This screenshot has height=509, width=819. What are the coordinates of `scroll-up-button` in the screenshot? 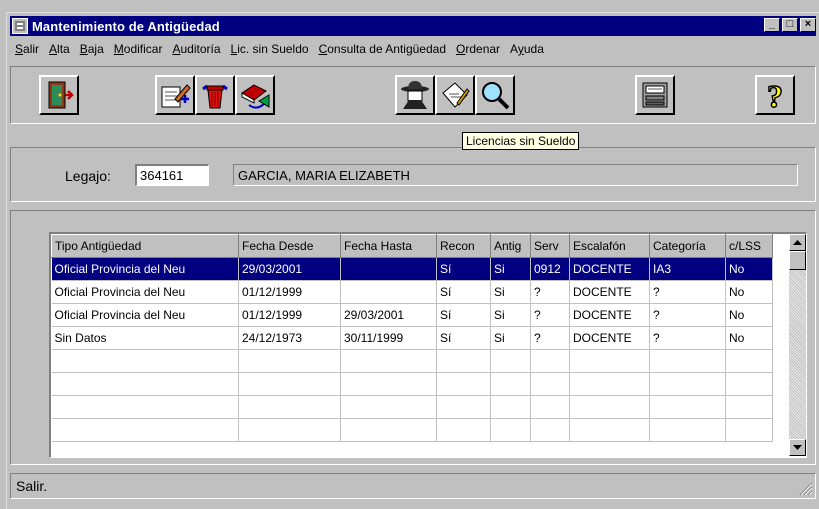 It's located at (797, 242).